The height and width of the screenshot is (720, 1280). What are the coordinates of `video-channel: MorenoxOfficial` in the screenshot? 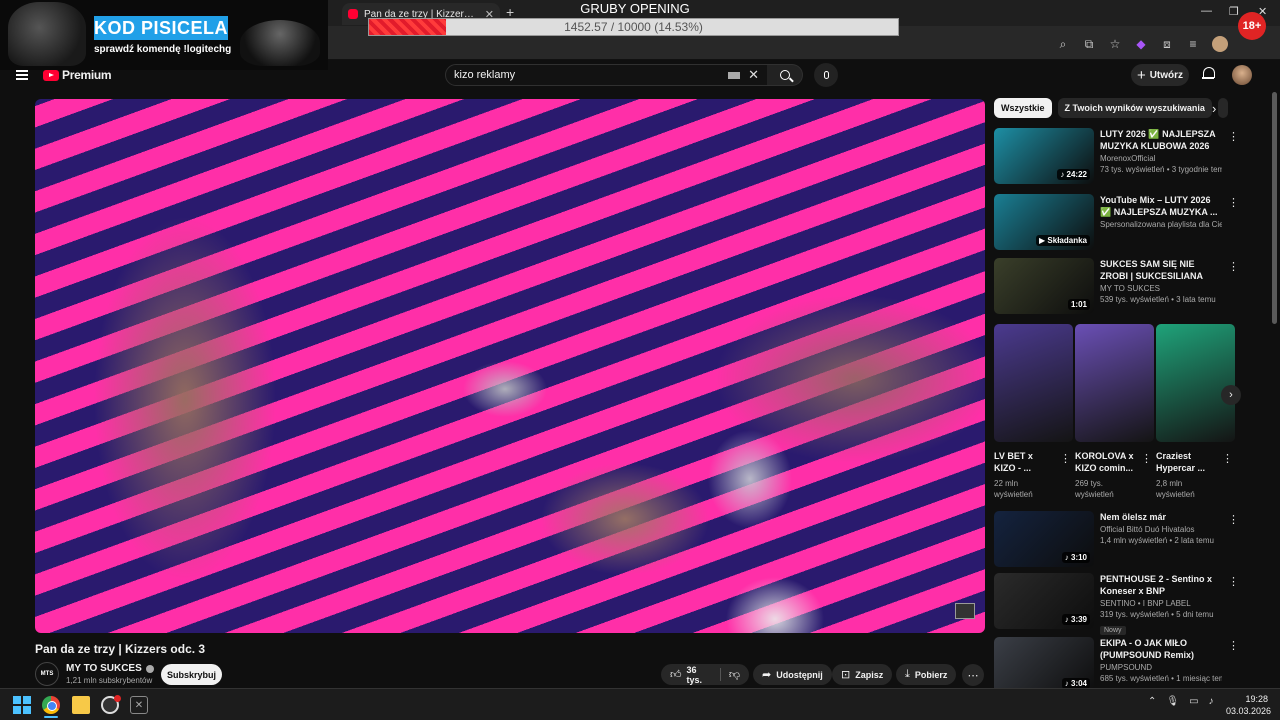 It's located at (1161, 158).